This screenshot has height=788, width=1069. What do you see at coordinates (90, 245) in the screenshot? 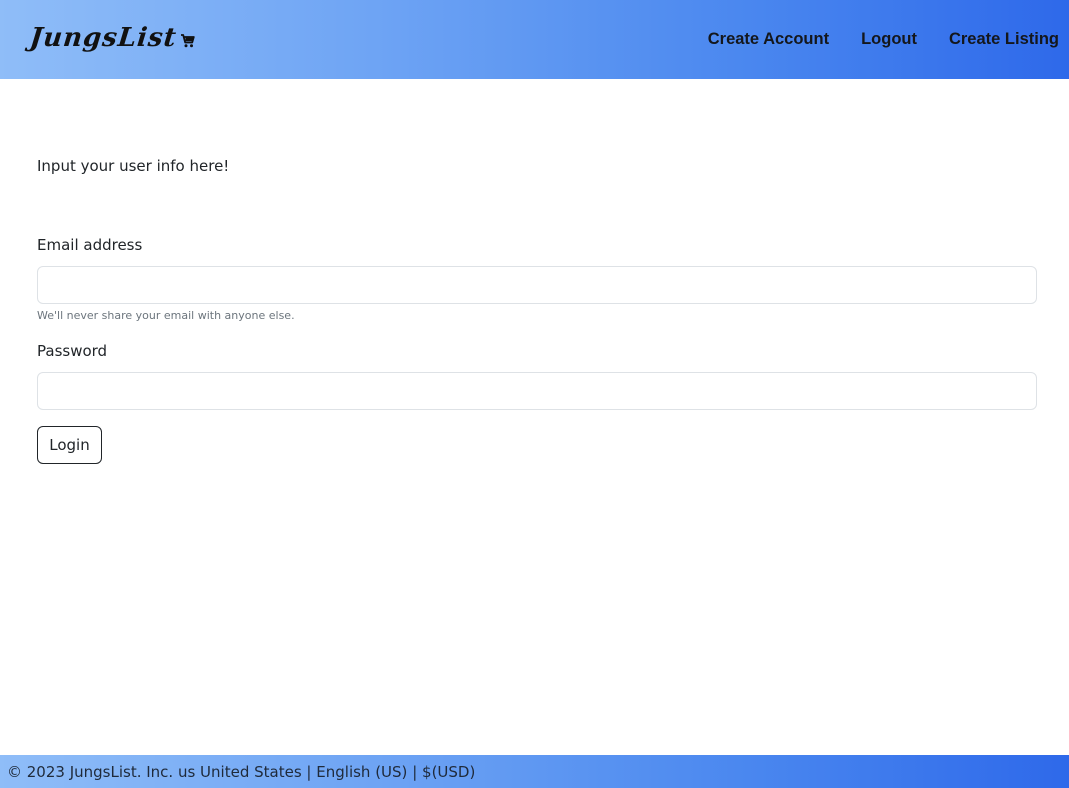
I see `email-label: Email address` at bounding box center [90, 245].